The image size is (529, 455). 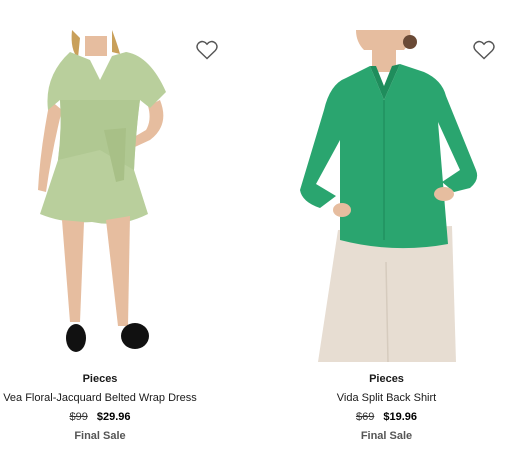 I want to click on price-row: $99 $29.96, so click(x=116, y=417).